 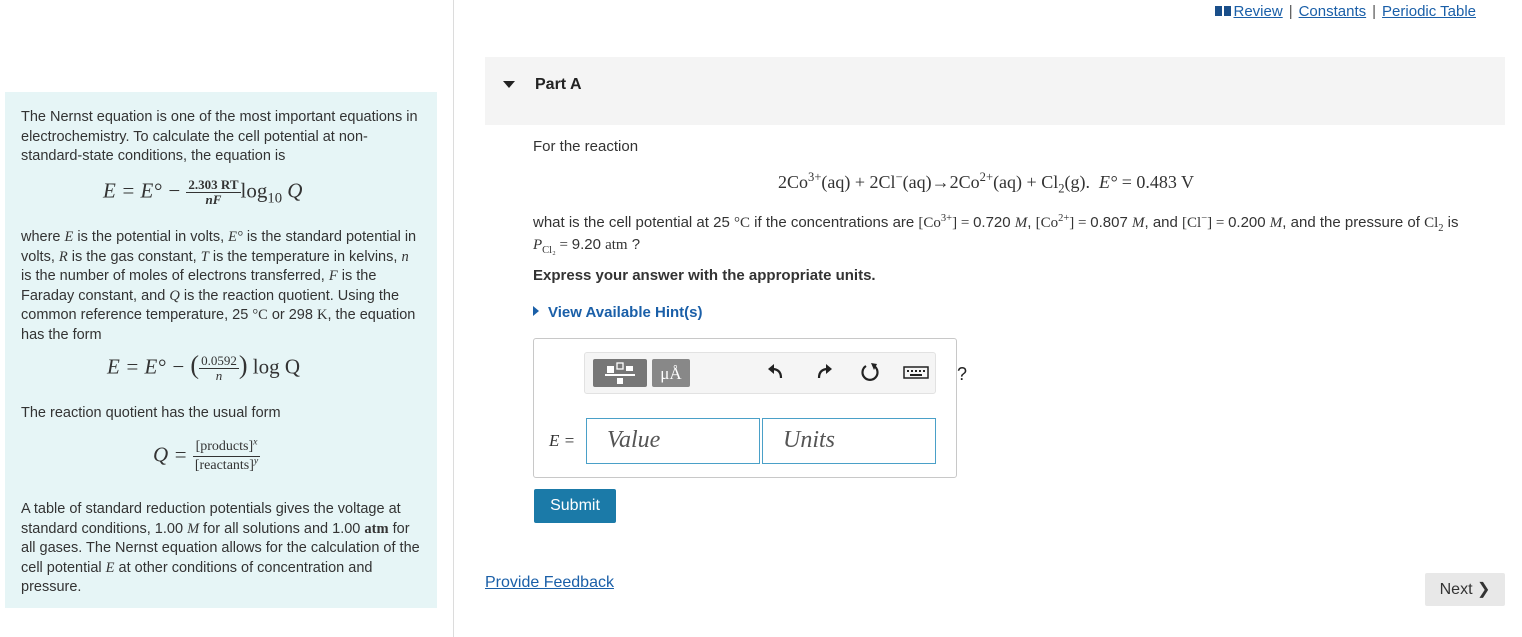 I want to click on p2-v6: F, so click(x=333, y=276).